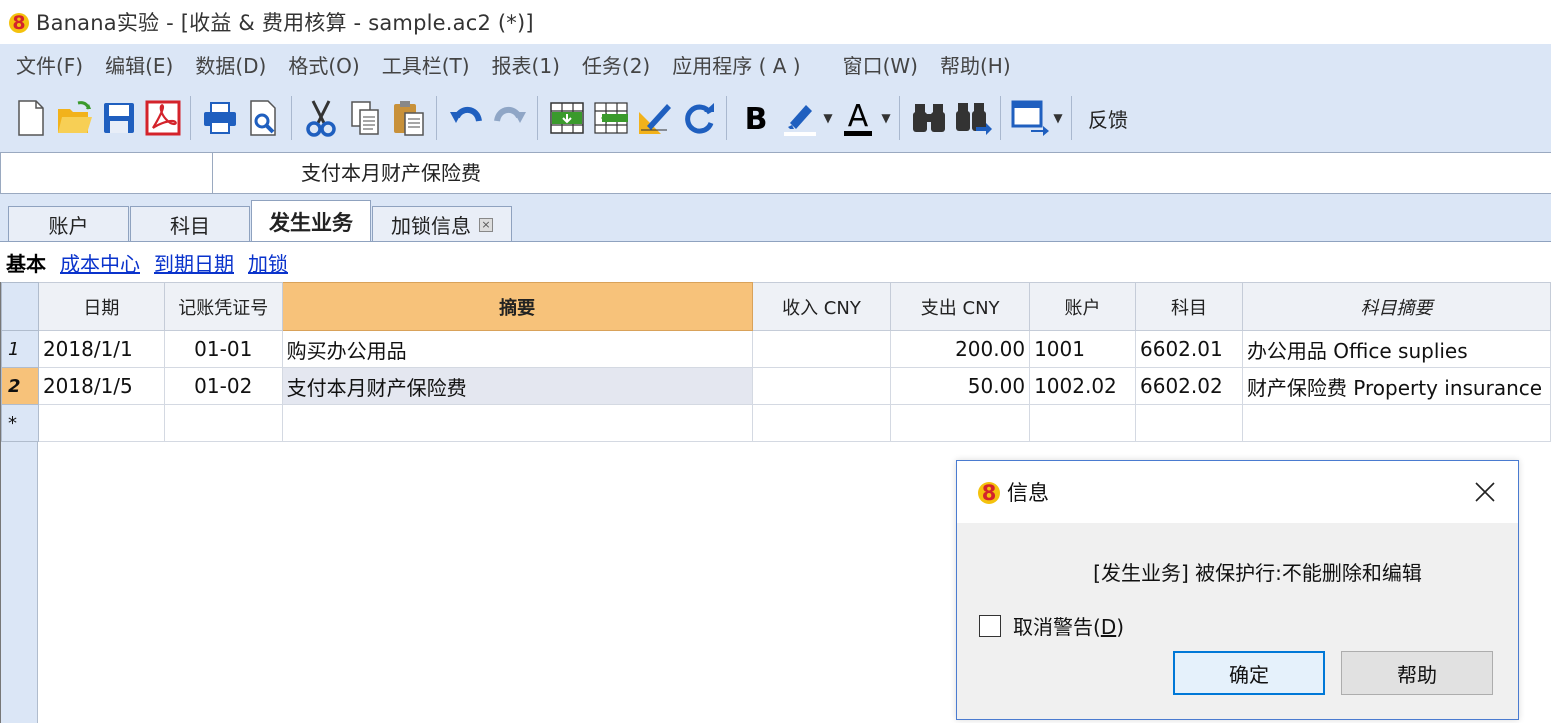 This screenshot has height=723, width=1551. I want to click on close-icon, so click(1485, 492).